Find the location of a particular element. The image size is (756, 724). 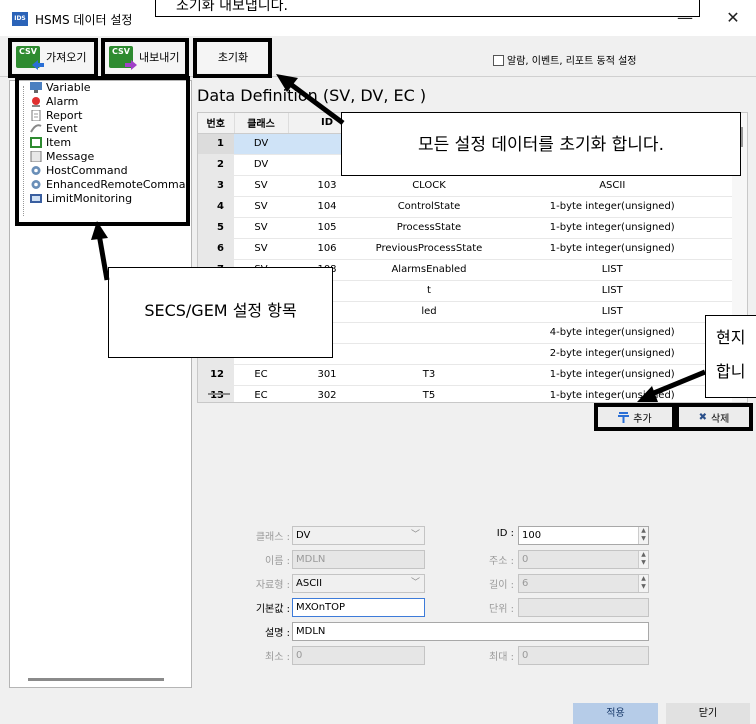

chevron-down-icon: ﹀ is located at coordinates (415, 535).